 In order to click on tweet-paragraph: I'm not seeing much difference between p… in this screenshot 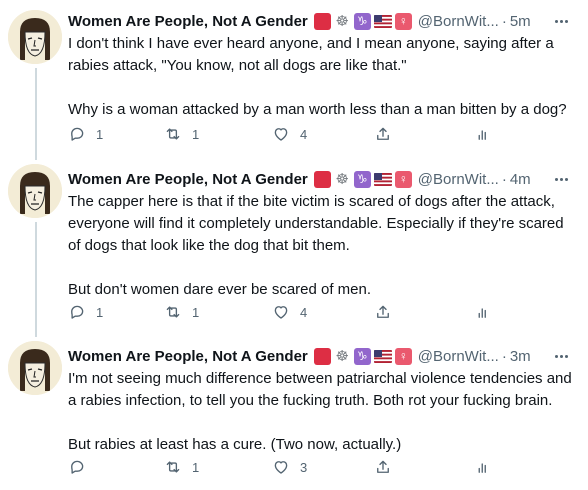, I will do `click(320, 389)`.